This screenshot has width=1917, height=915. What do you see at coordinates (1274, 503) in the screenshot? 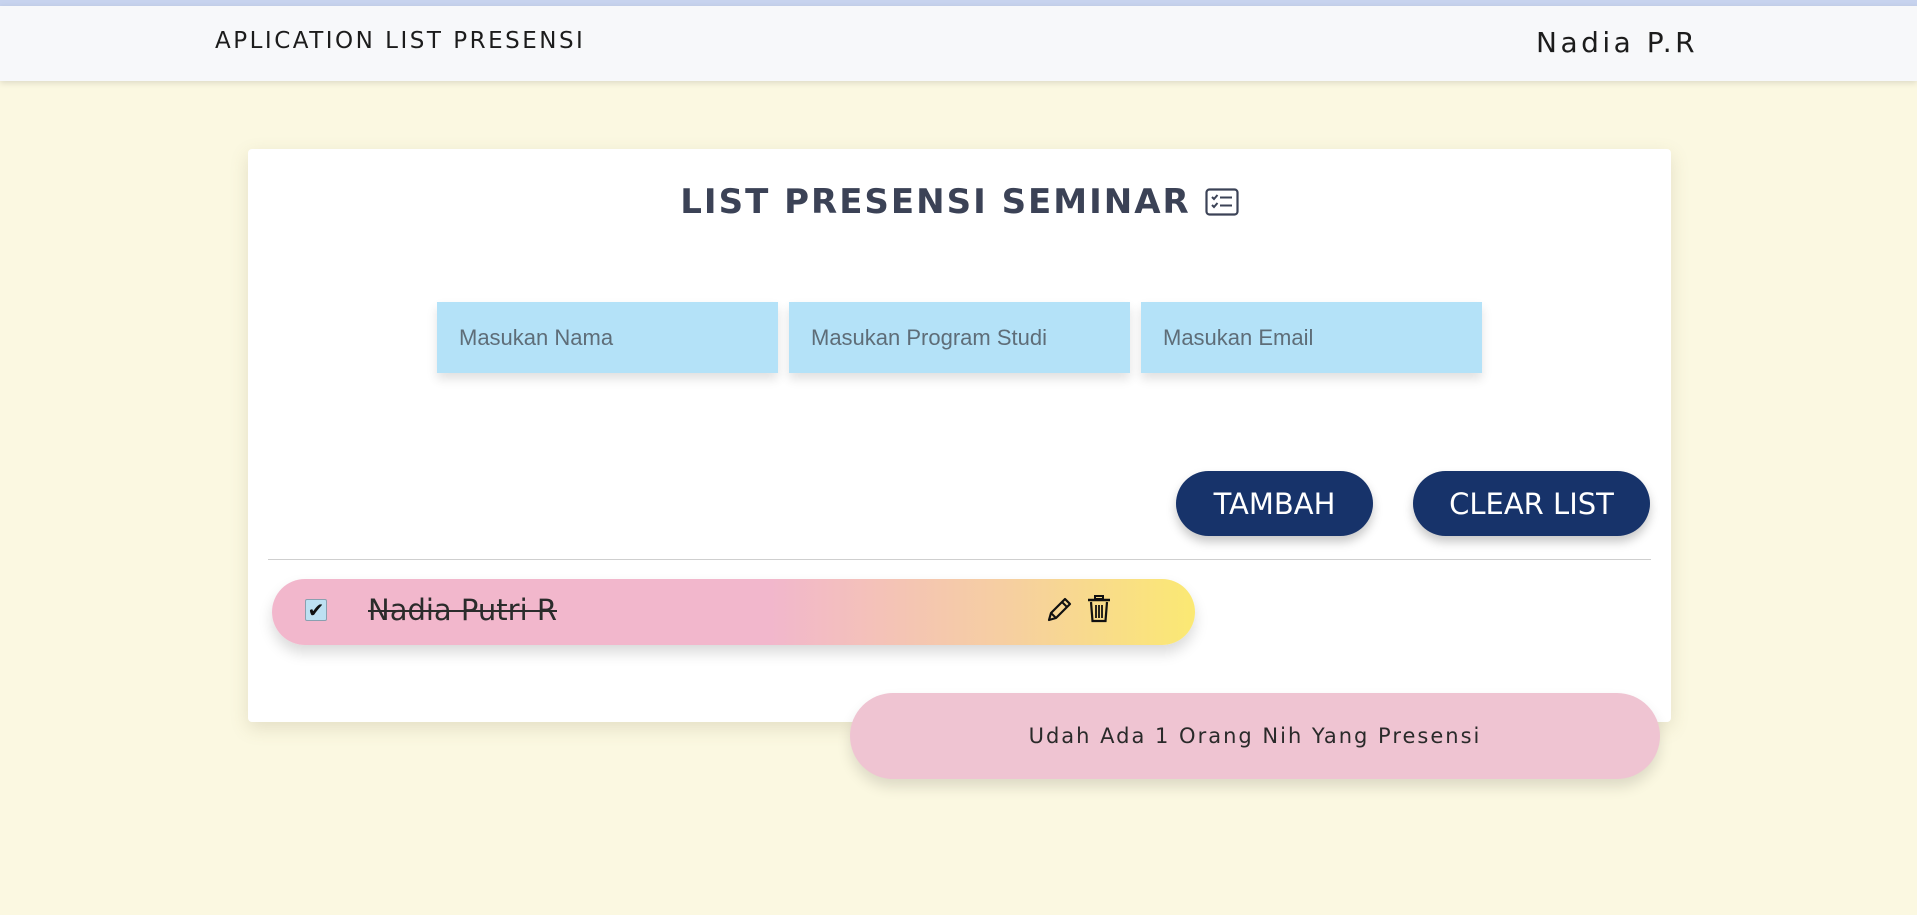
I see `tambah-button: TAMBAH` at bounding box center [1274, 503].